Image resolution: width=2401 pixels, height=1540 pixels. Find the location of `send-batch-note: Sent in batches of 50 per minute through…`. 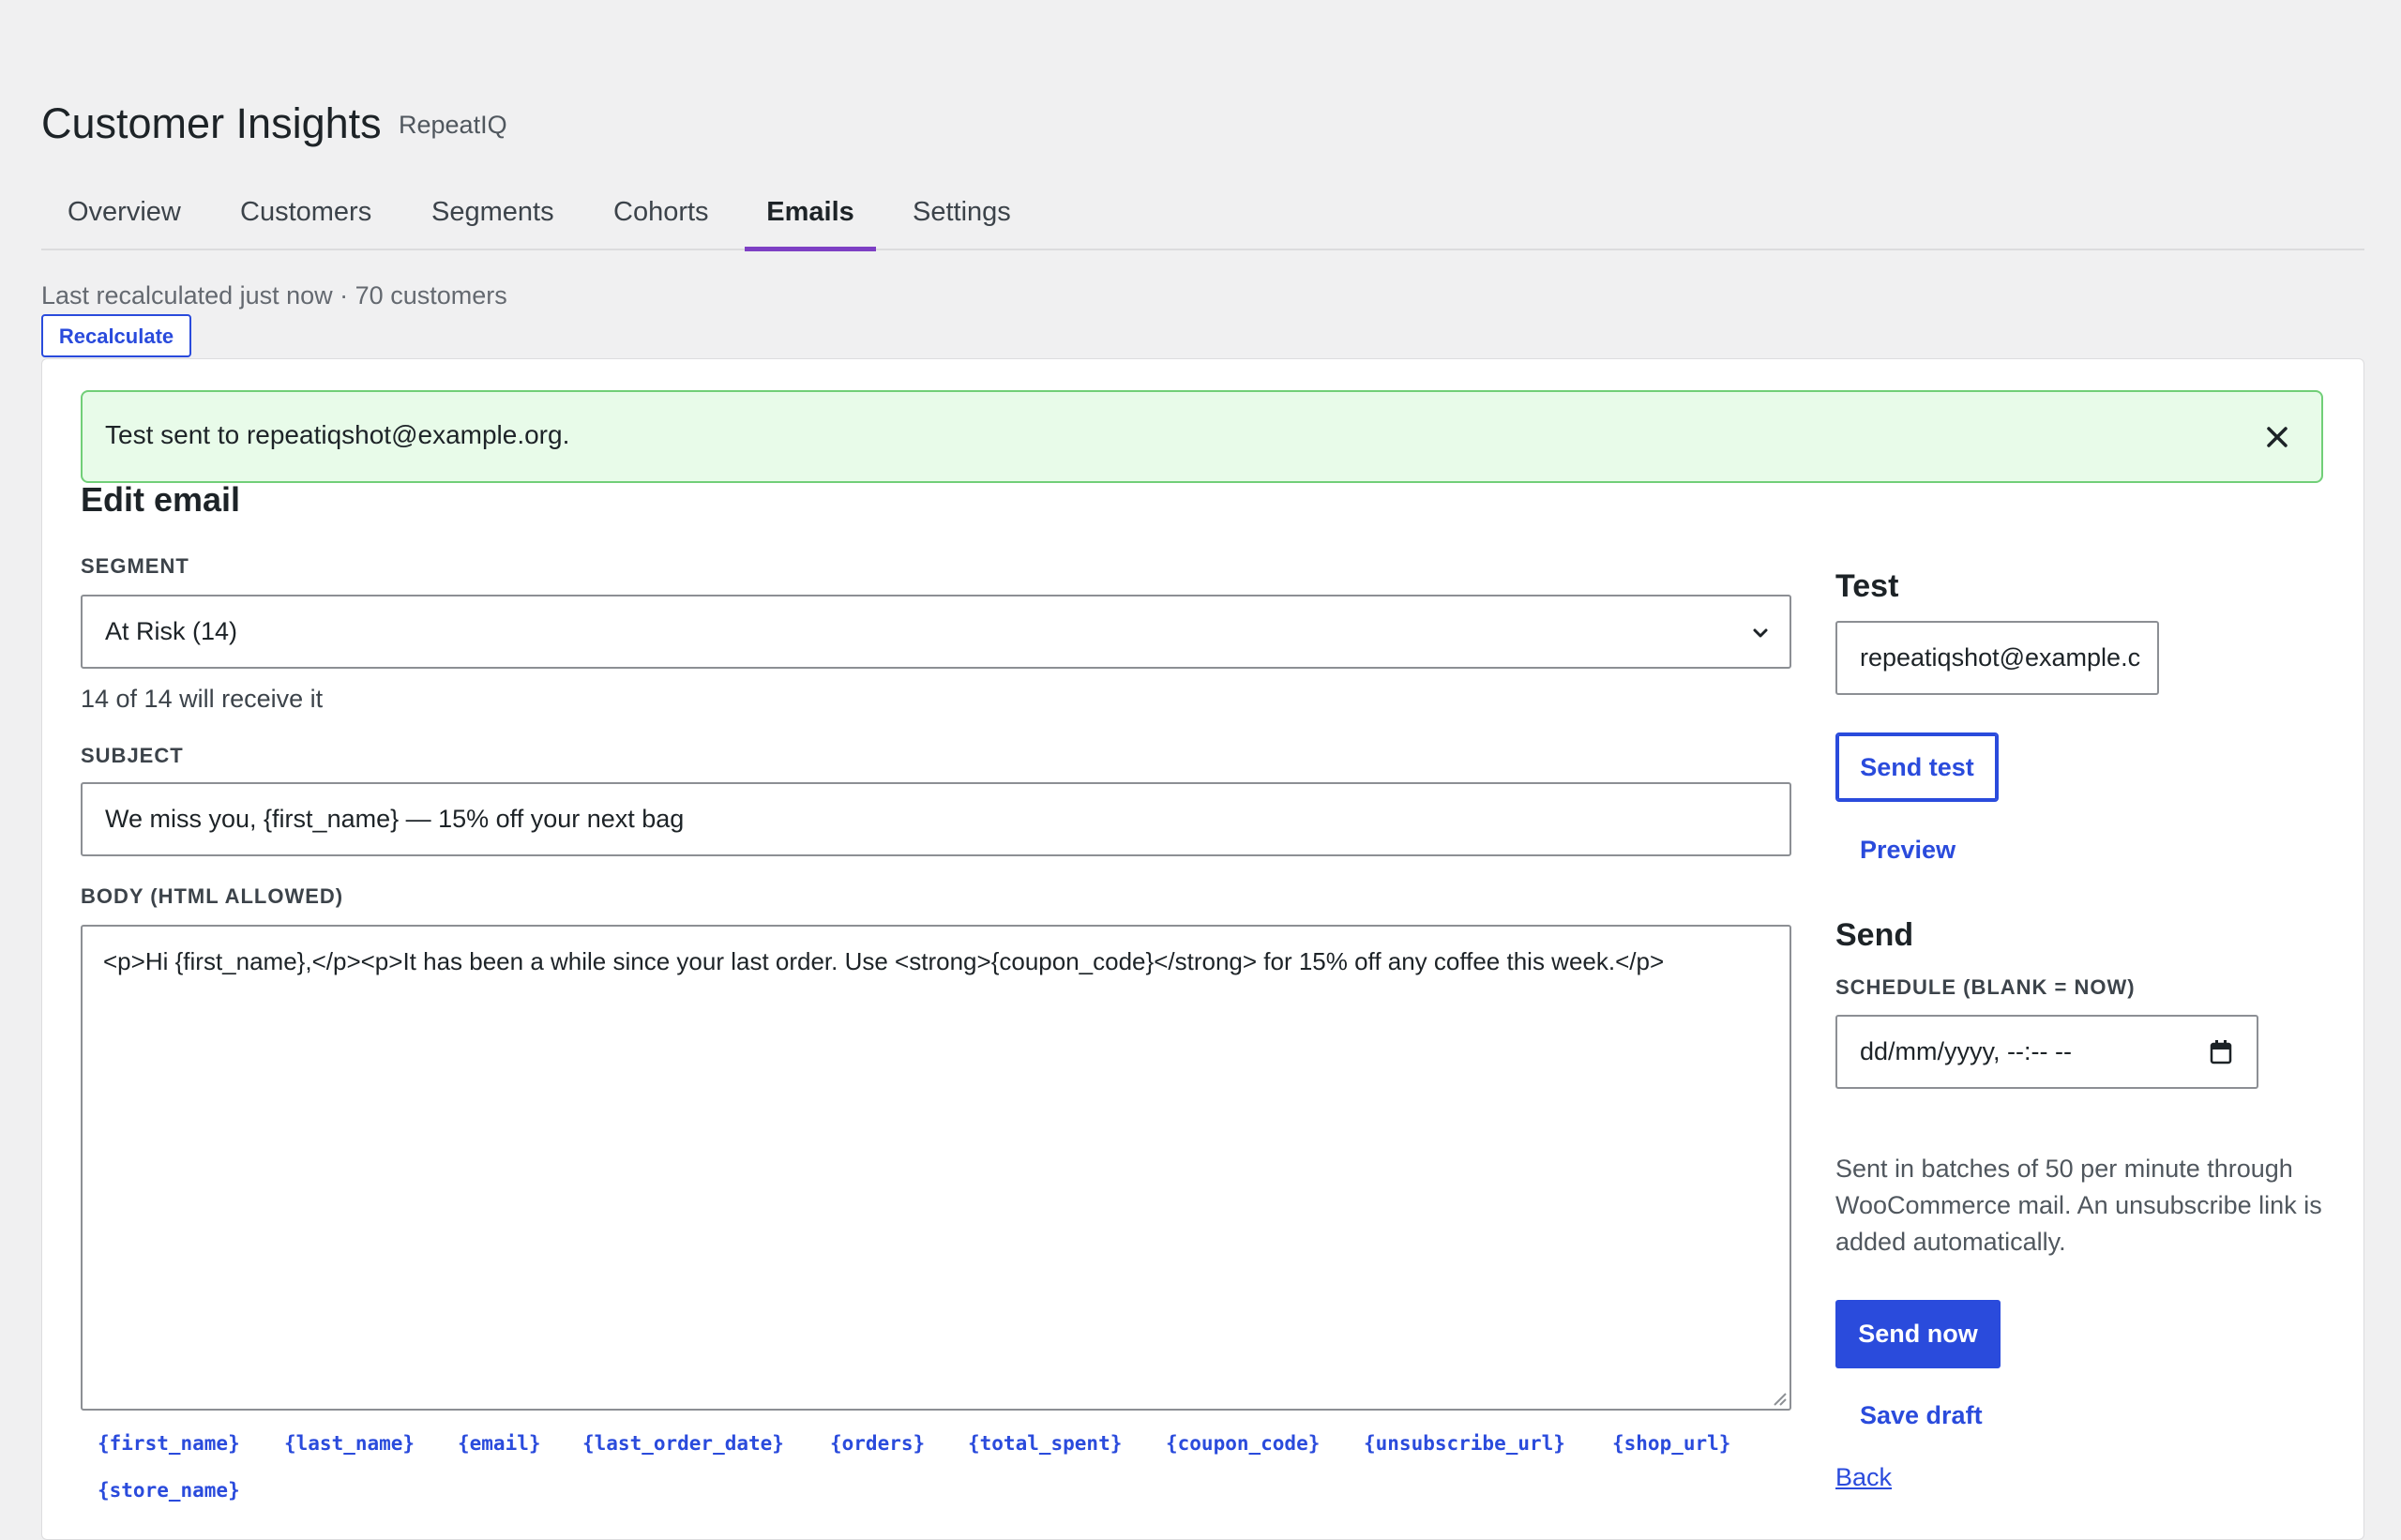

send-batch-note: Sent in batches of 50 per minute through… is located at coordinates (2078, 1205).